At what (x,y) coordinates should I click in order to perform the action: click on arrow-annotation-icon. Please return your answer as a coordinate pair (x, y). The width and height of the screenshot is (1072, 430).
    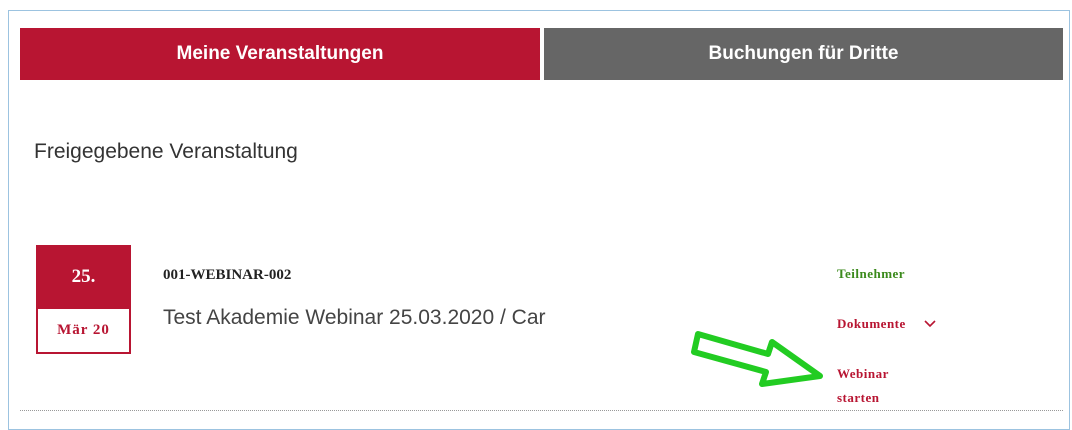
    Looking at the image, I should click on (757, 359).